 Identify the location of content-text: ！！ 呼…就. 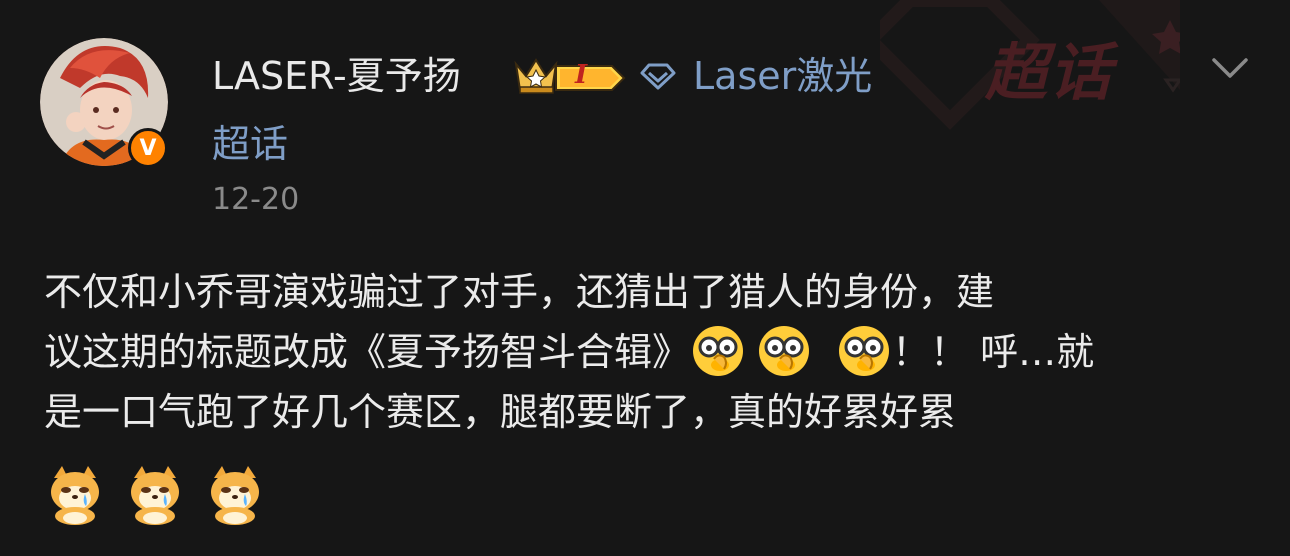
(993, 352).